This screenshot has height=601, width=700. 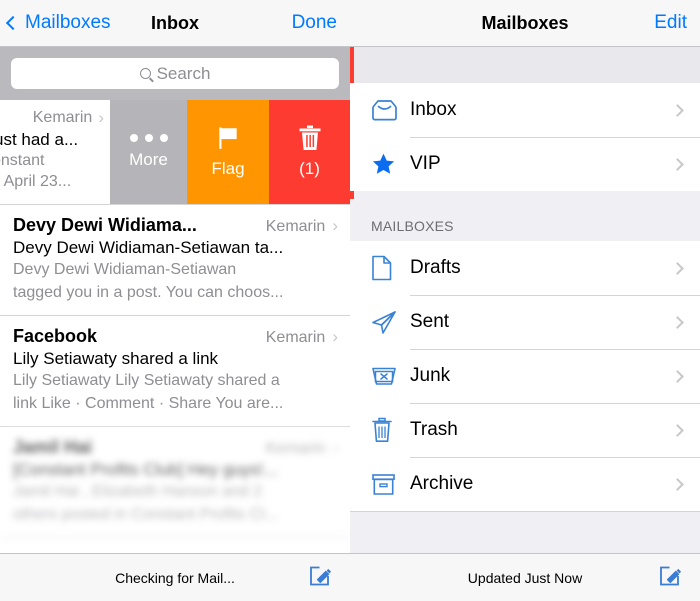 What do you see at coordinates (309, 152) in the screenshot?
I see `delete-swipe-action-button: (1)` at bounding box center [309, 152].